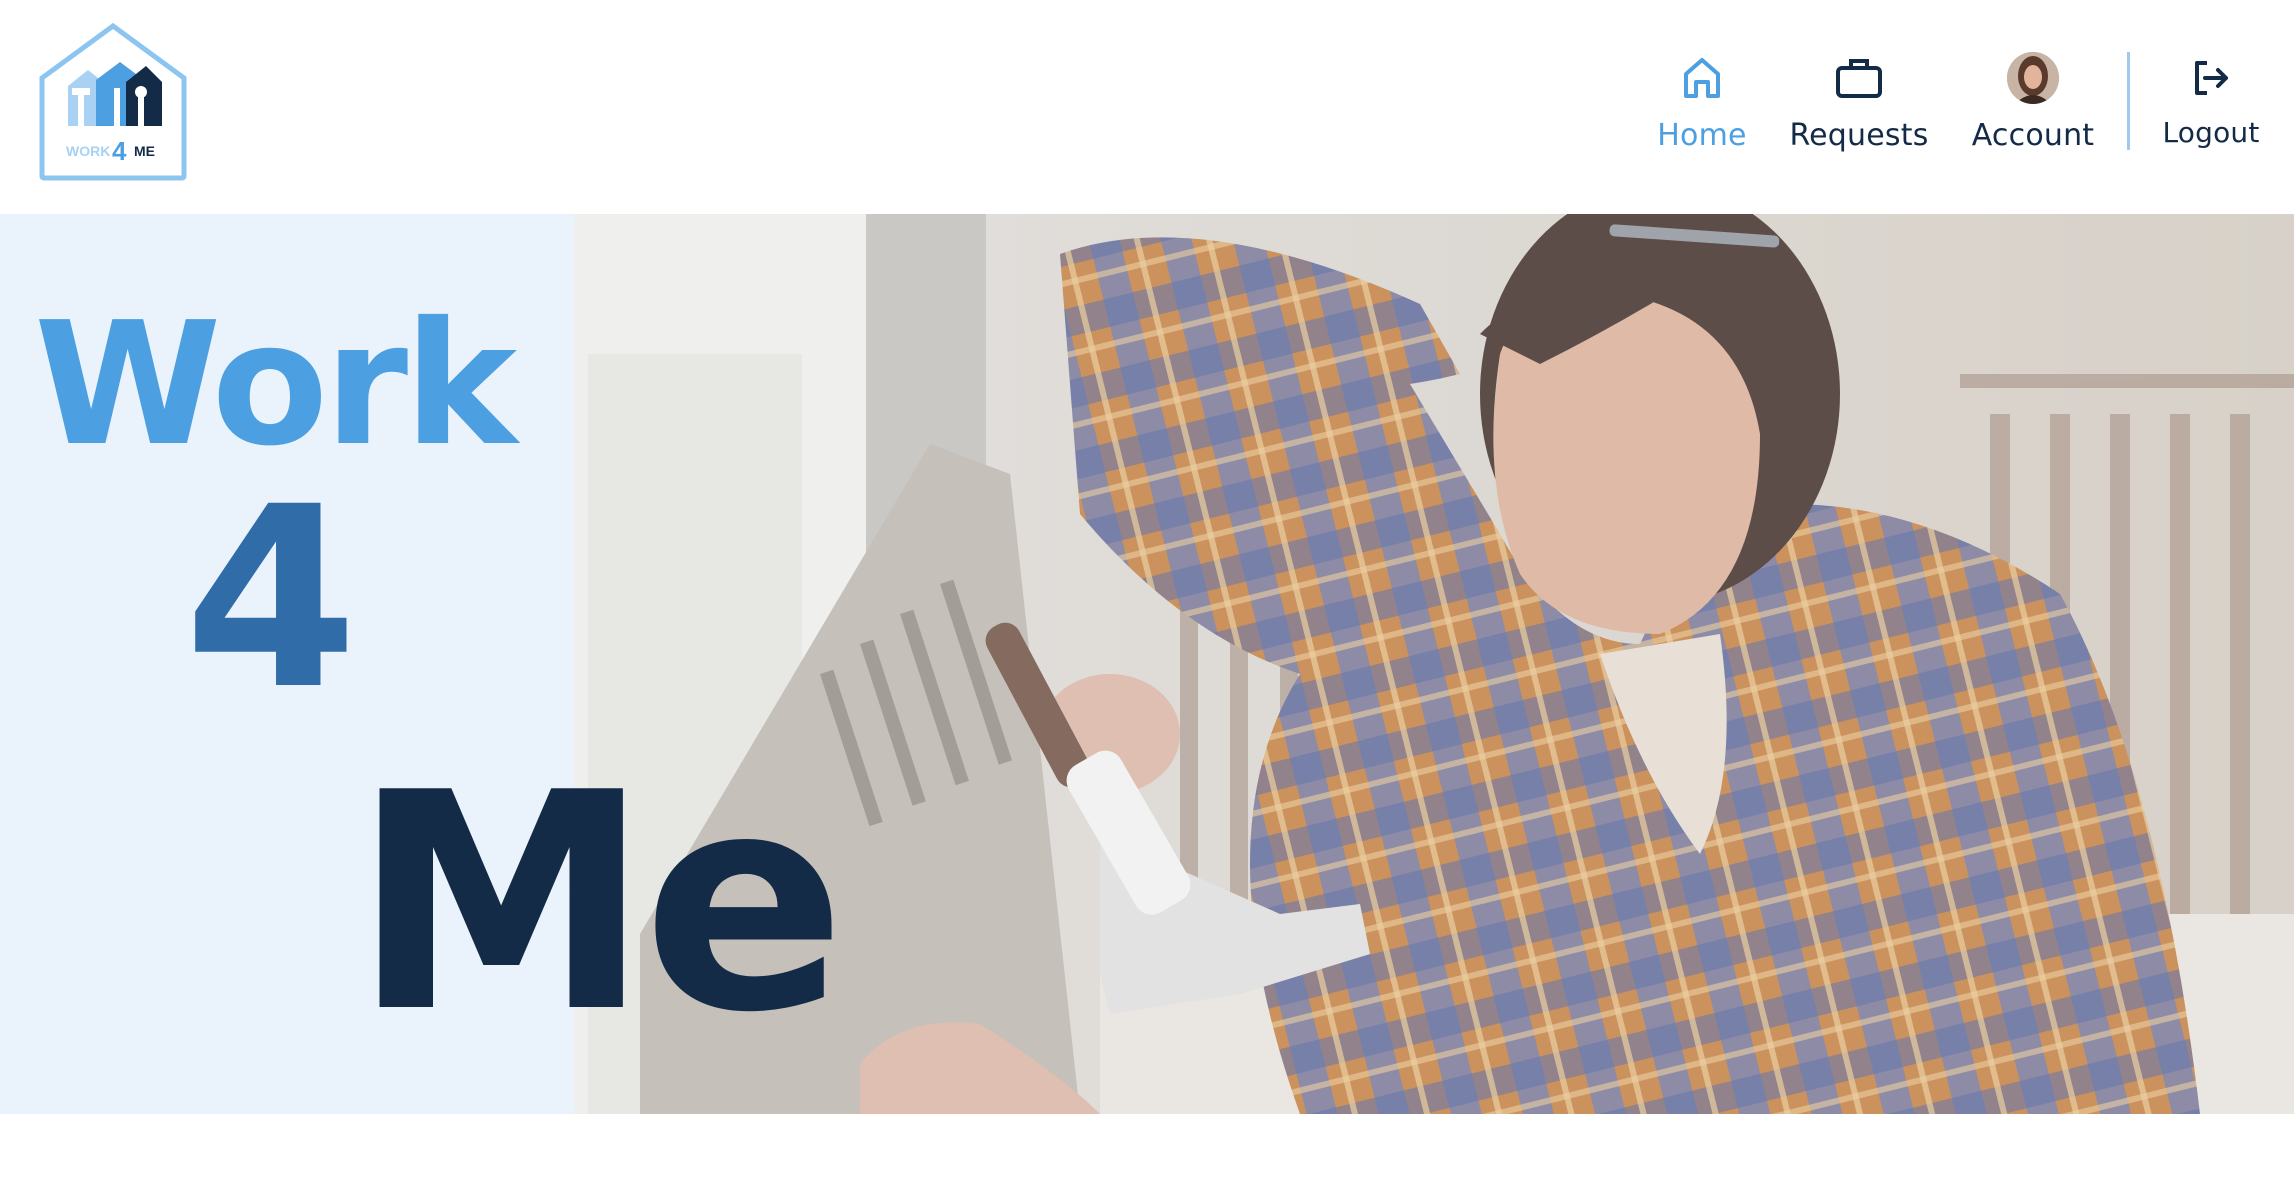 The image size is (2294, 1178). Describe the element at coordinates (1147, 1146) in the screenshot. I see `page-bottom-strip` at that location.